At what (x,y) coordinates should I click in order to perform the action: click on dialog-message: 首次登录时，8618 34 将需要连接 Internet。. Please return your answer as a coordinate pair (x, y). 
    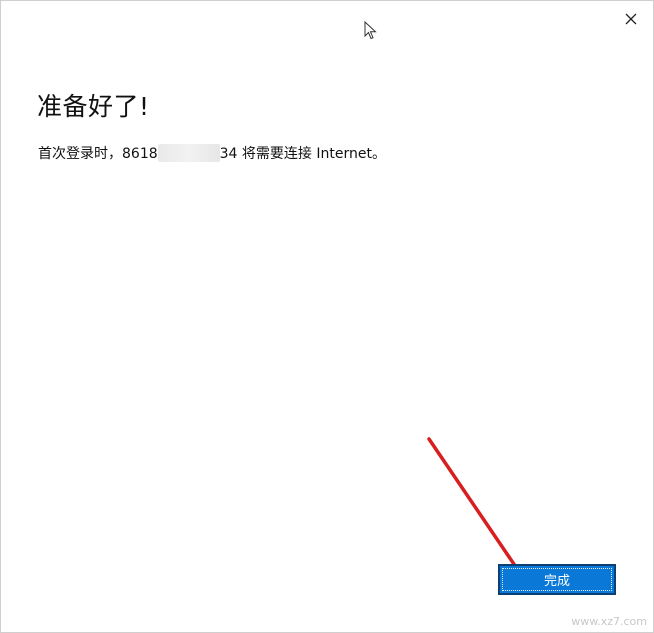
    Looking at the image, I should click on (212, 153).